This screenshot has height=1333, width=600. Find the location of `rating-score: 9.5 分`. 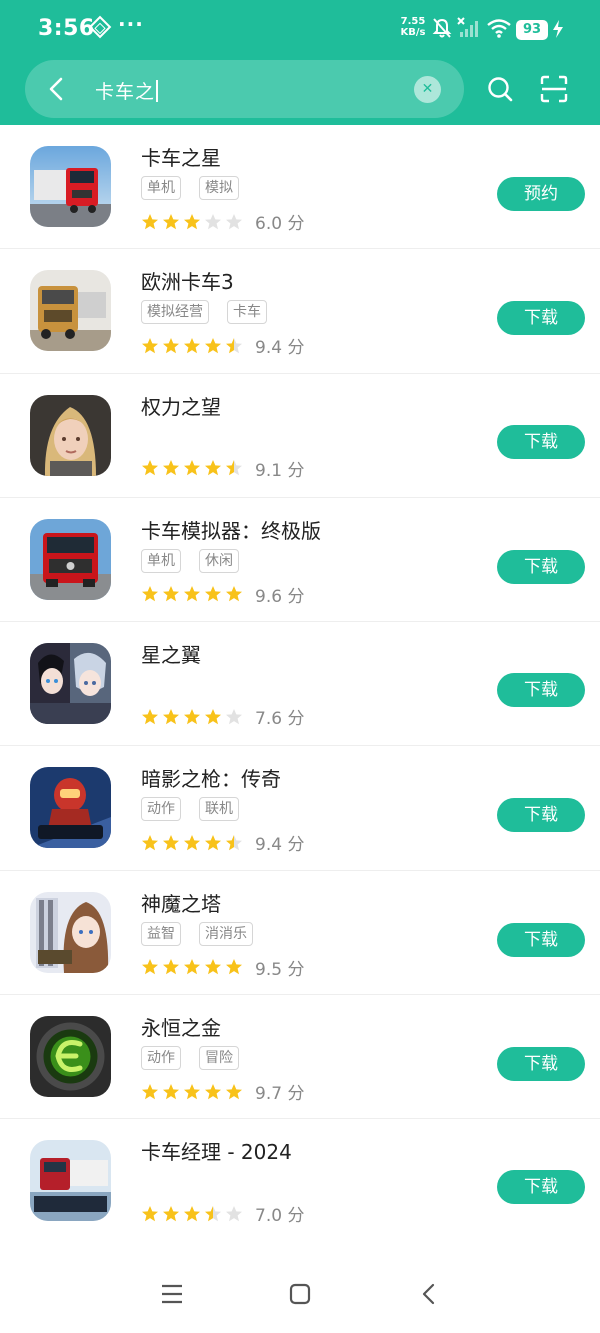

rating-score: 9.5 分 is located at coordinates (280, 969).